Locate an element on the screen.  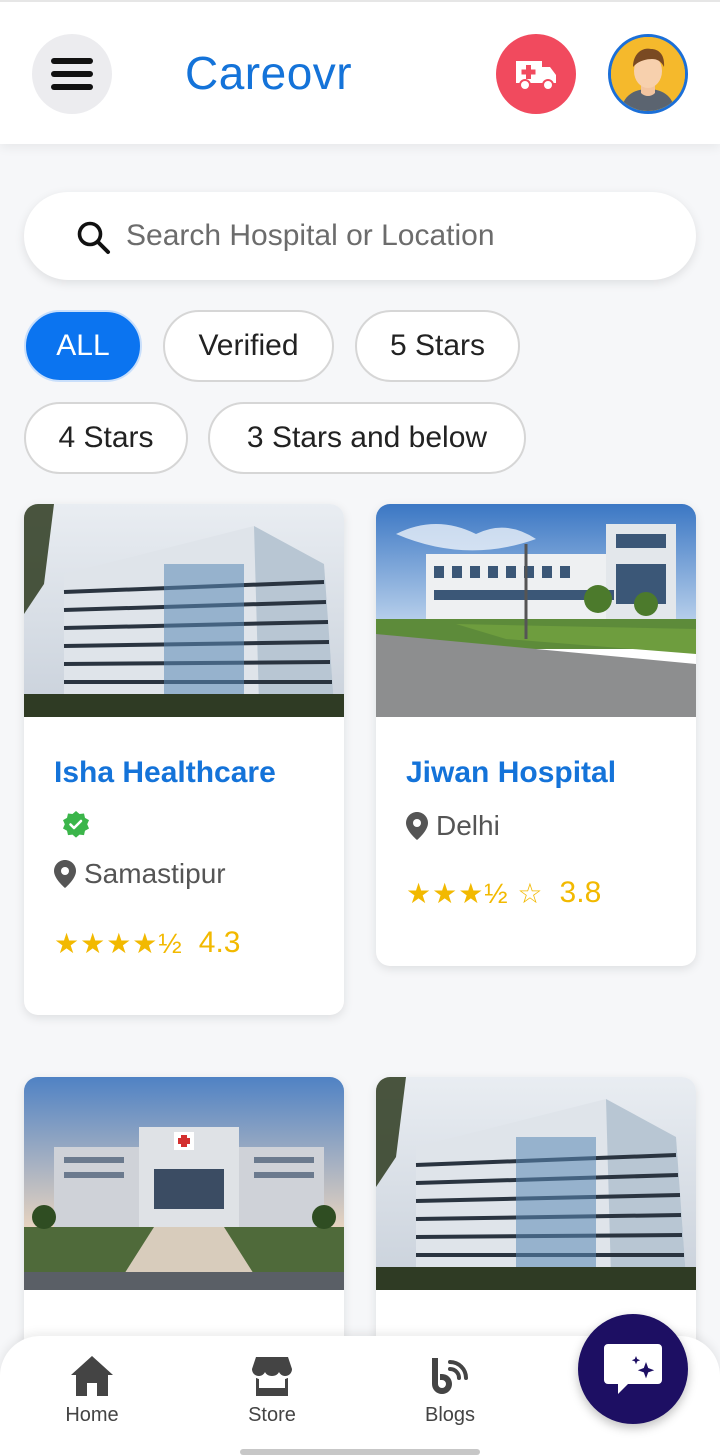
nav-home: Home is located at coordinates (92, 1390).